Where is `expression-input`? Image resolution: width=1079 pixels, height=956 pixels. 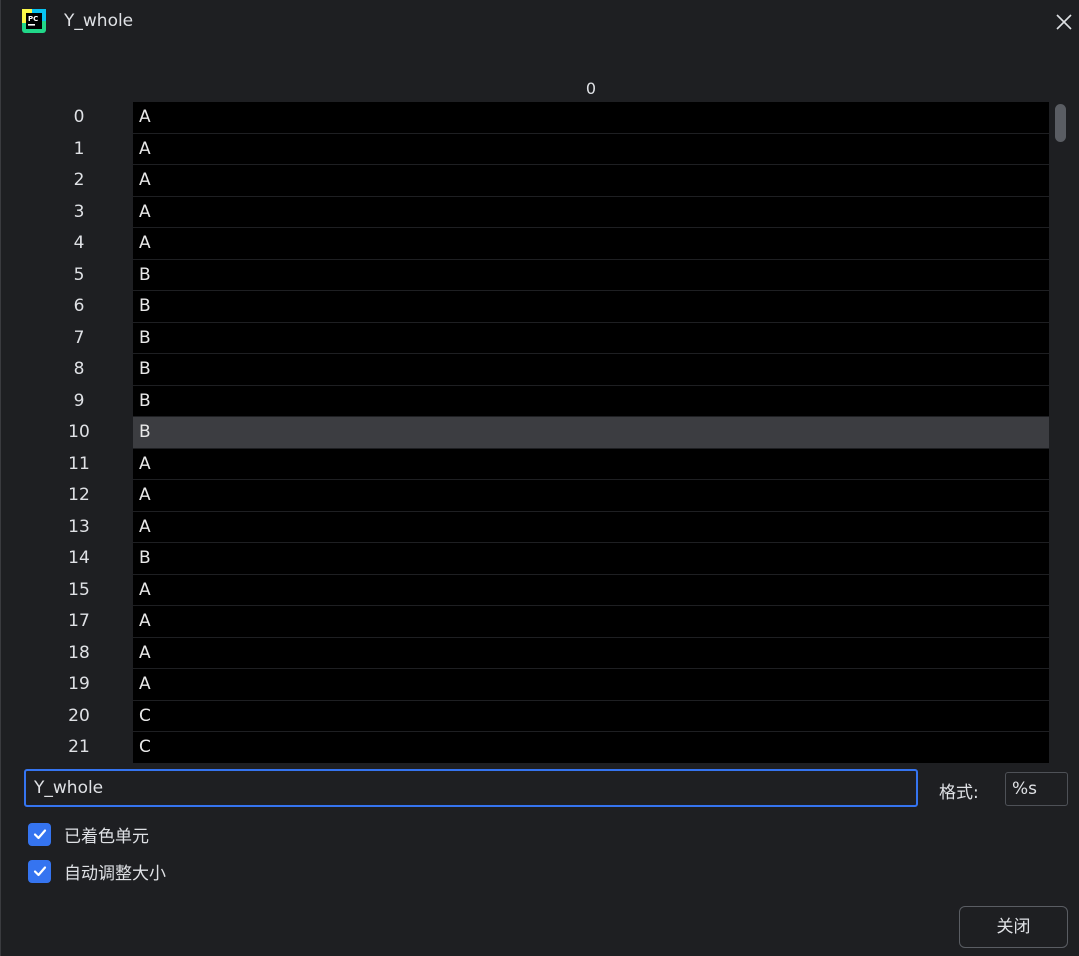 expression-input is located at coordinates (471, 788).